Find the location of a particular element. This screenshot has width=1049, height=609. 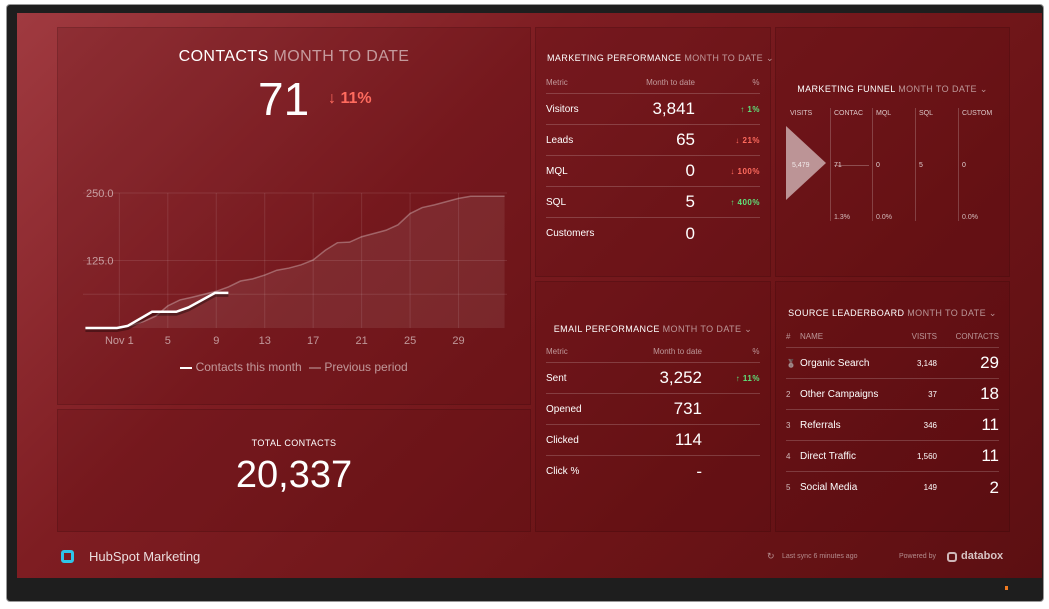

table-row: Opened 731 is located at coordinates (653, 409).